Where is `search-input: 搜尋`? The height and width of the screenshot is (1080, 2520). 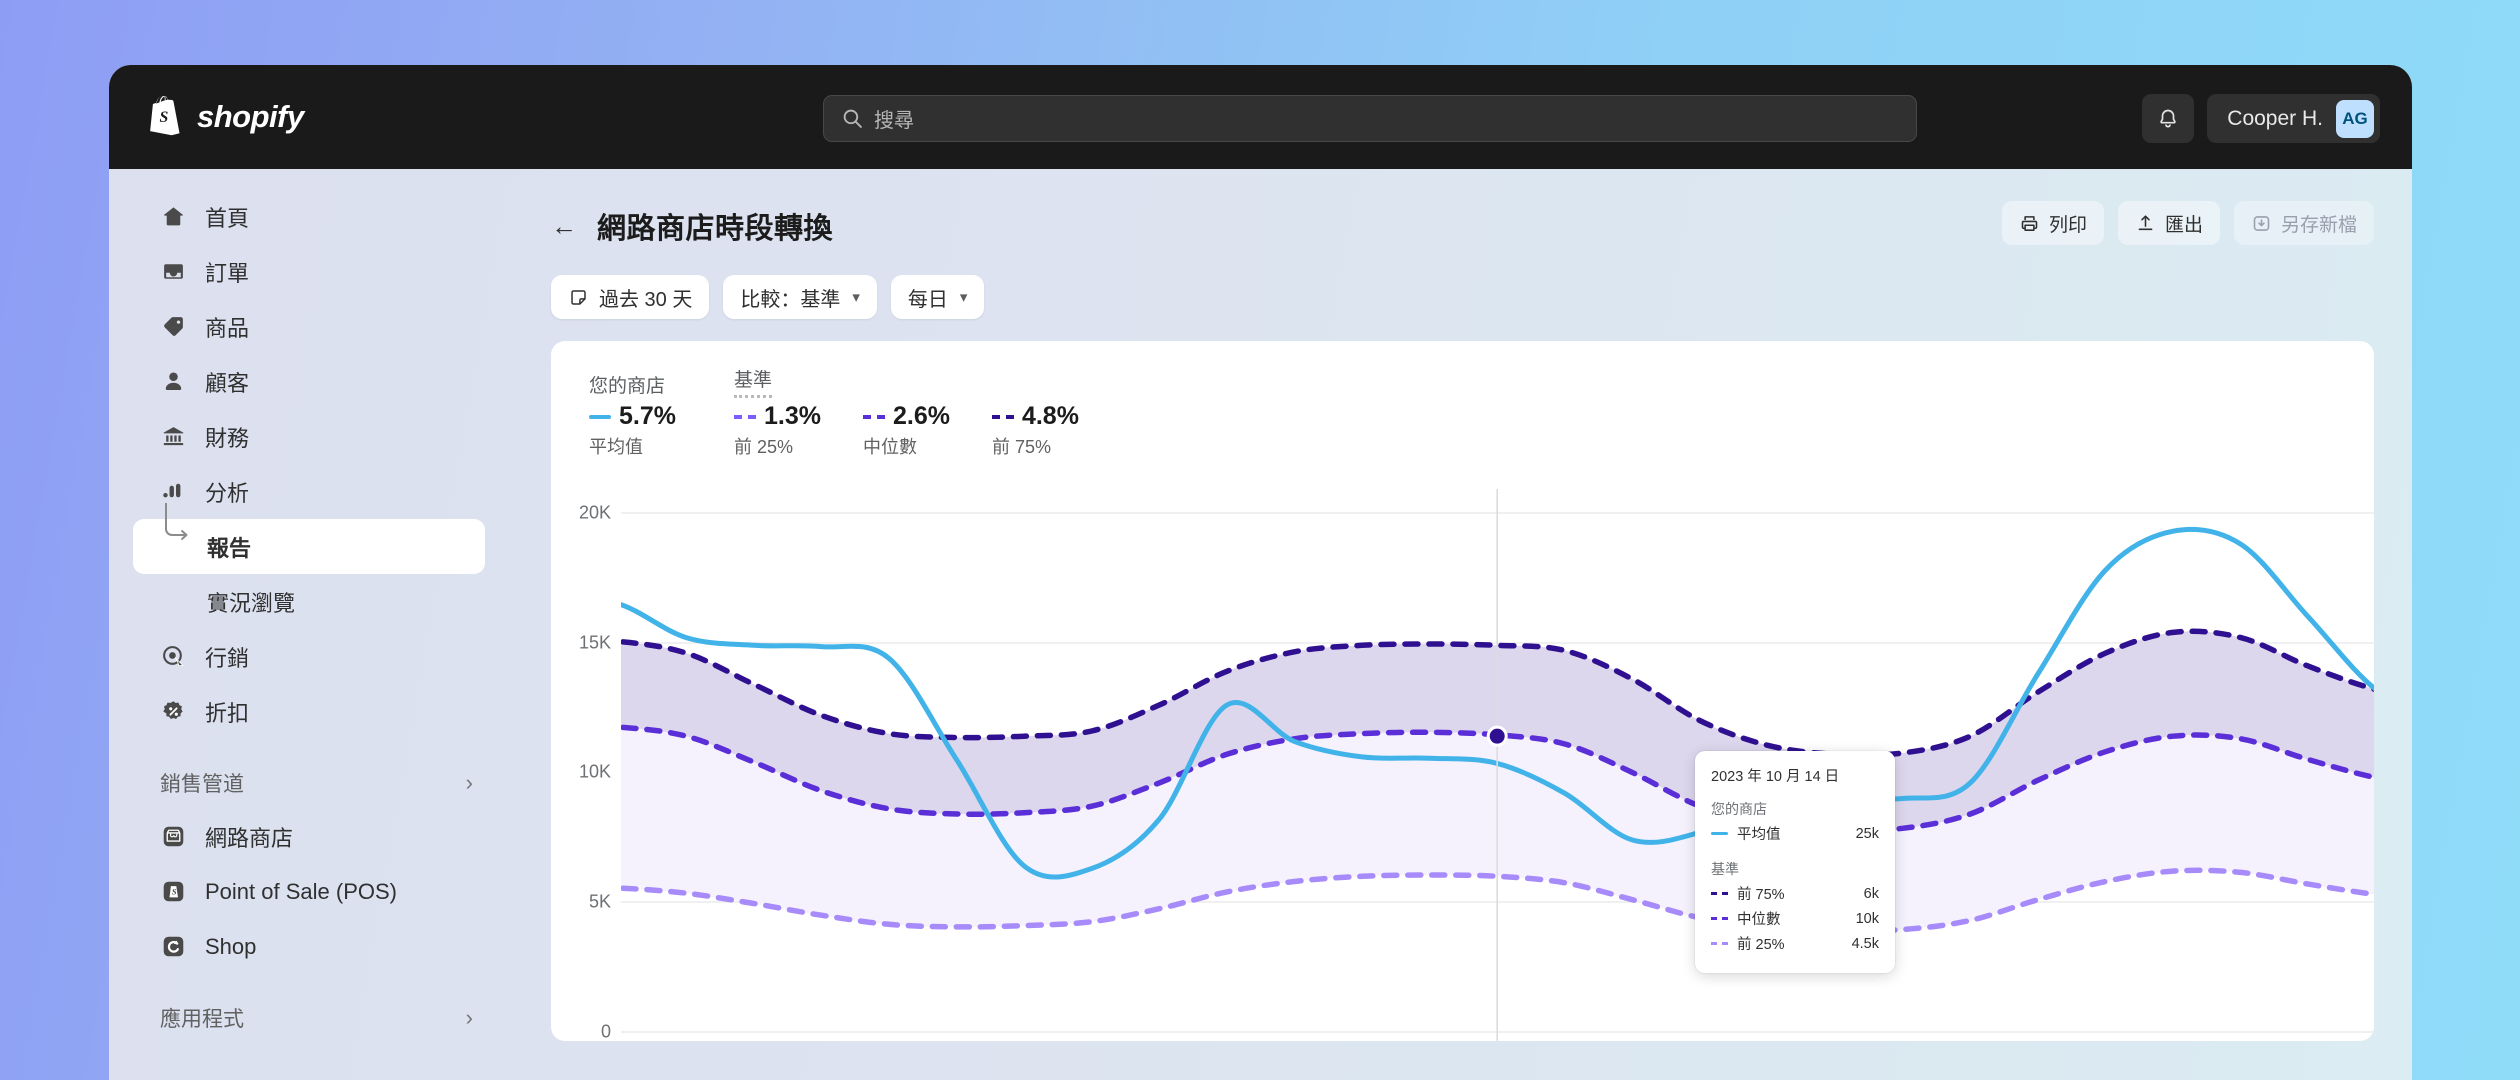
search-input: 搜尋 is located at coordinates (1370, 118).